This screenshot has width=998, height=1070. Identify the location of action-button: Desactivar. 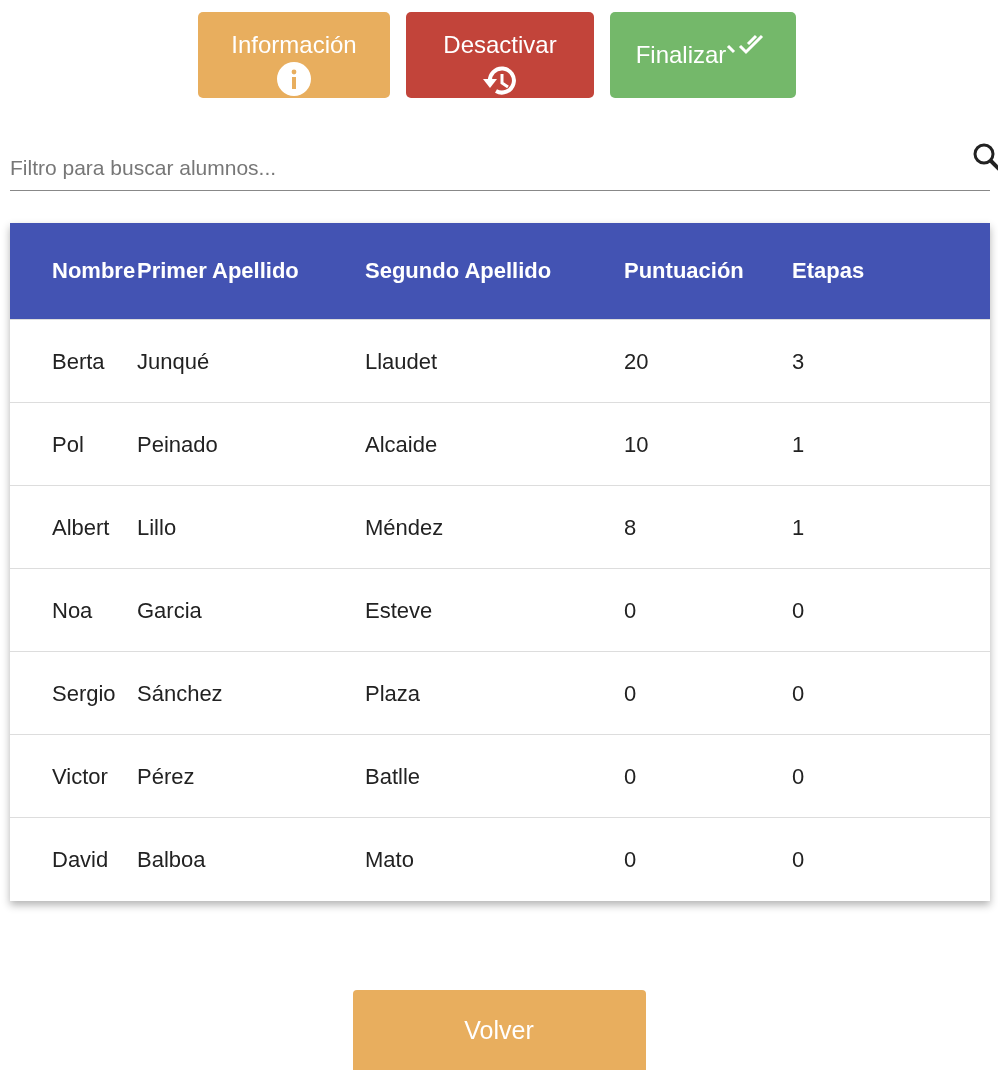
(500, 55).